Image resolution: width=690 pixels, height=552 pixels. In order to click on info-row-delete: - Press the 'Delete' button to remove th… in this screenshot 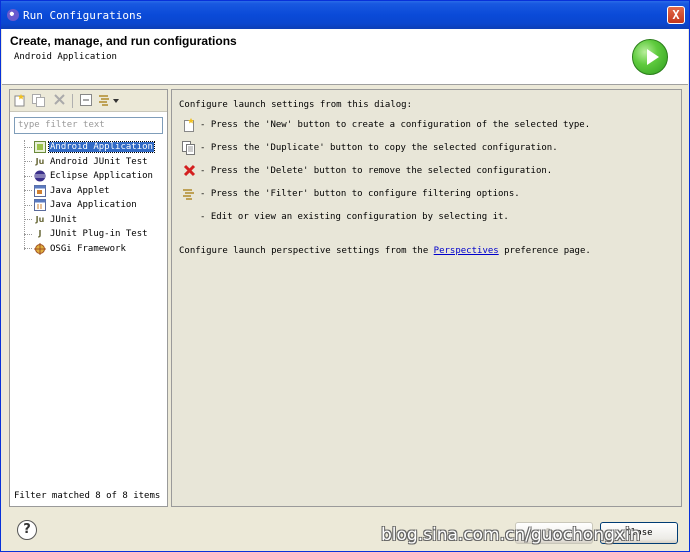, I will do `click(367, 171)`.